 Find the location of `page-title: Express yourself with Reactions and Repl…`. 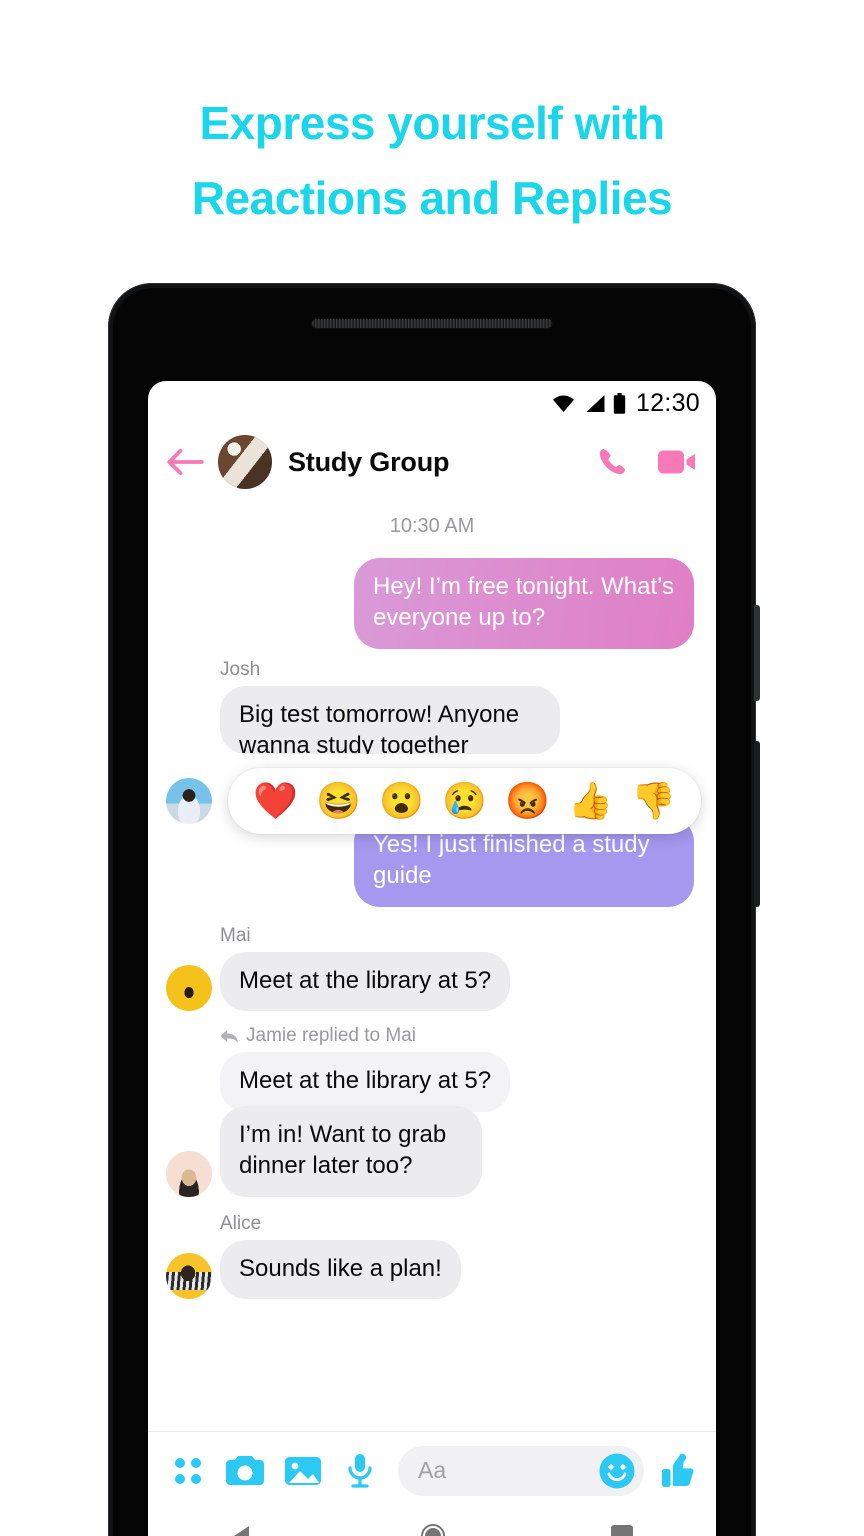

page-title: Express yourself with Reactions and Repl… is located at coordinates (432, 160).